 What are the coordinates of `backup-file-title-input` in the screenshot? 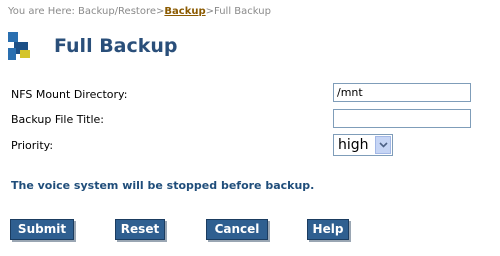 It's located at (402, 118).